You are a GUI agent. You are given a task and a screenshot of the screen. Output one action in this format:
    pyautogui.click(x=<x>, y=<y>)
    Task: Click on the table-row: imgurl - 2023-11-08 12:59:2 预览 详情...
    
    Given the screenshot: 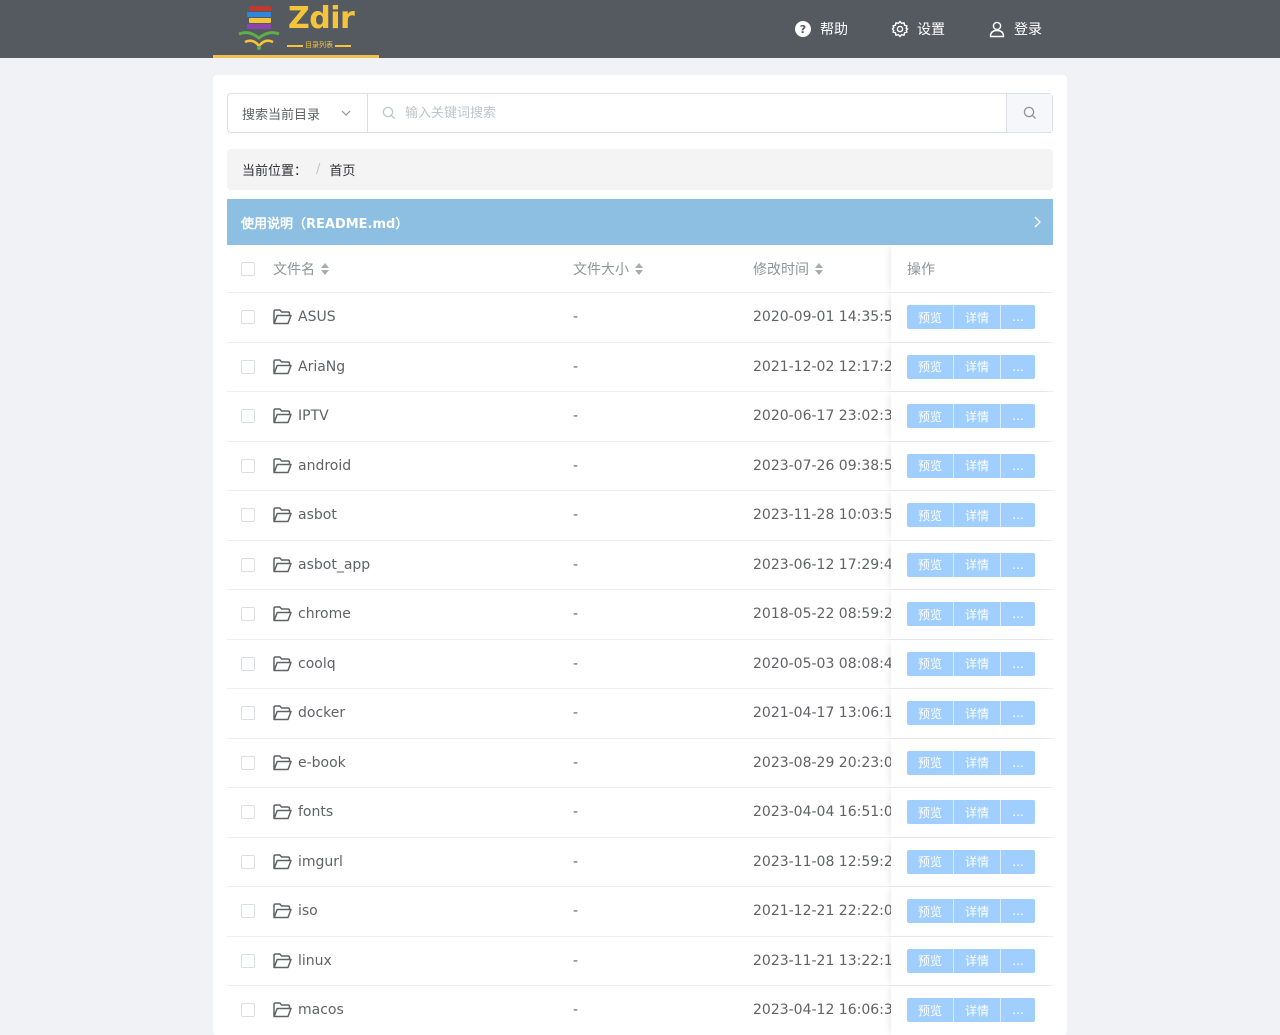 What is the action you would take?
    pyautogui.click(x=640, y=862)
    